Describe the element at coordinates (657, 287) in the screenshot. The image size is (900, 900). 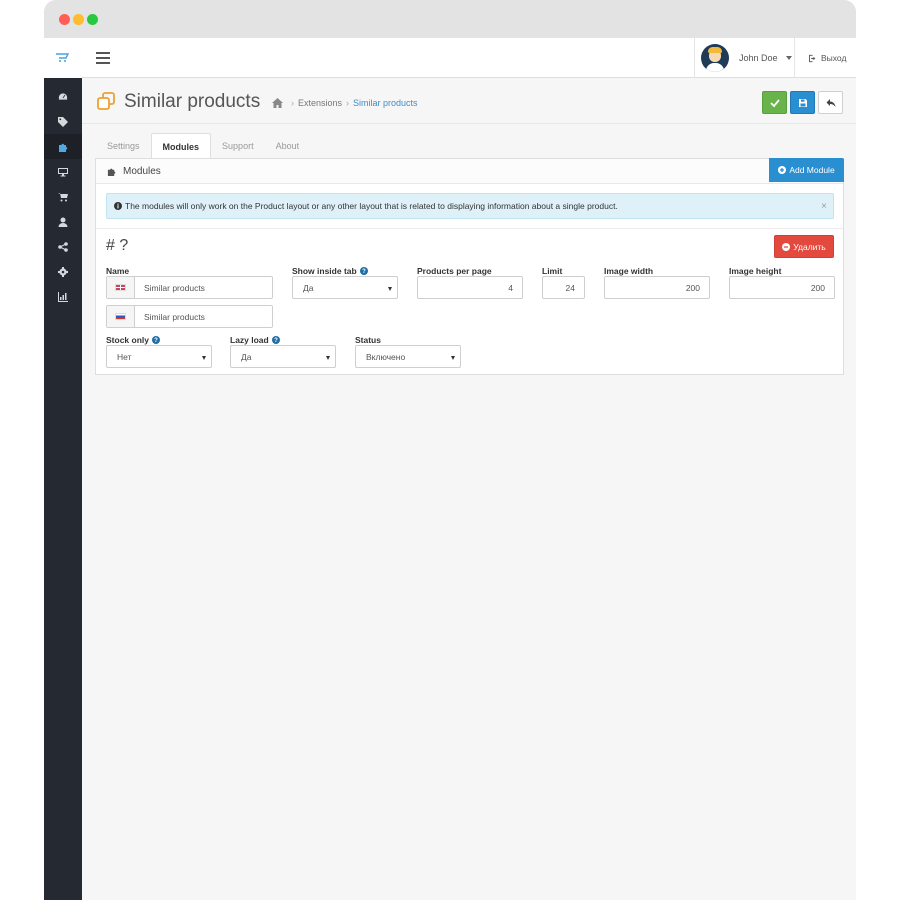
I see `image-width-input: 200` at that location.